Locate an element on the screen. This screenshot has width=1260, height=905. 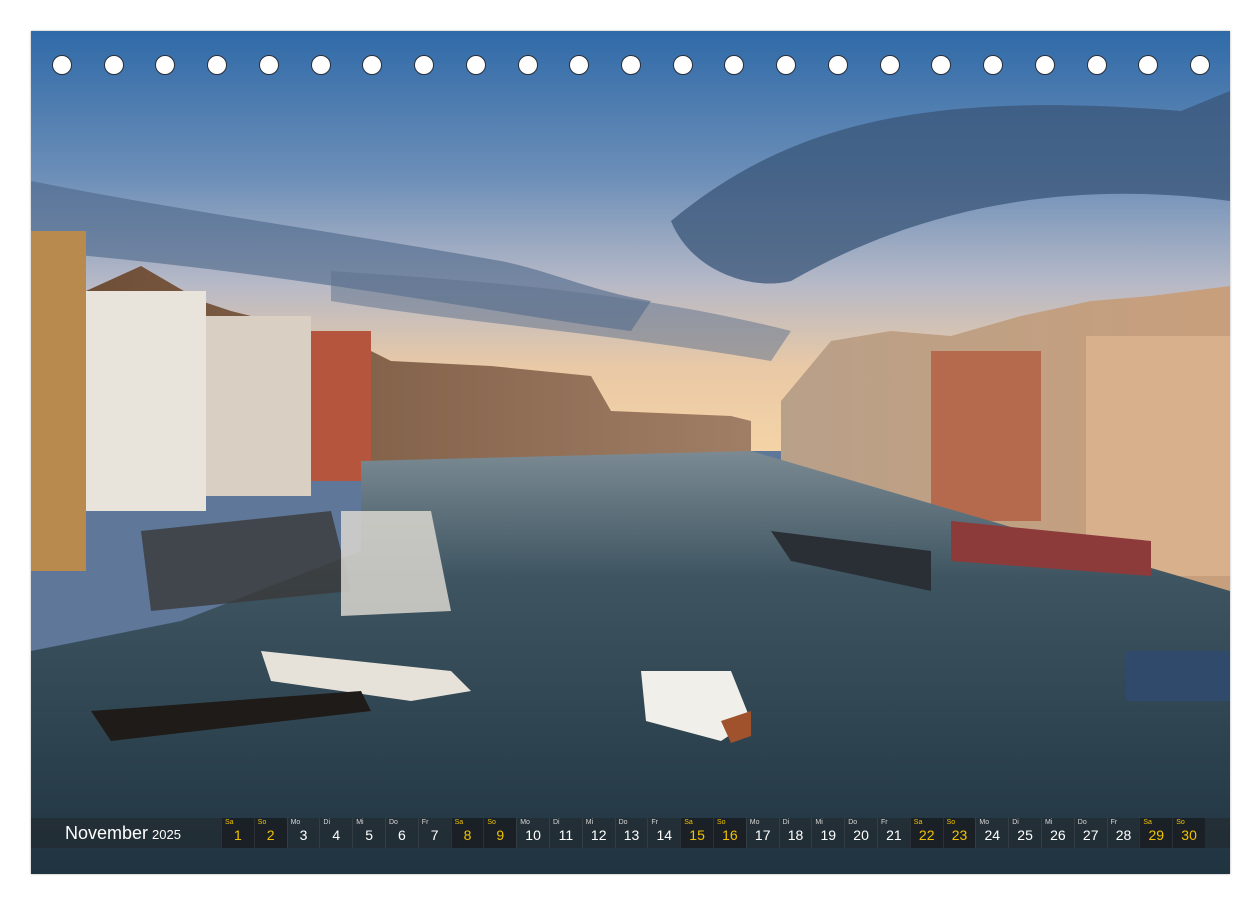
calendar-day: Do 13 is located at coordinates (631, 833).